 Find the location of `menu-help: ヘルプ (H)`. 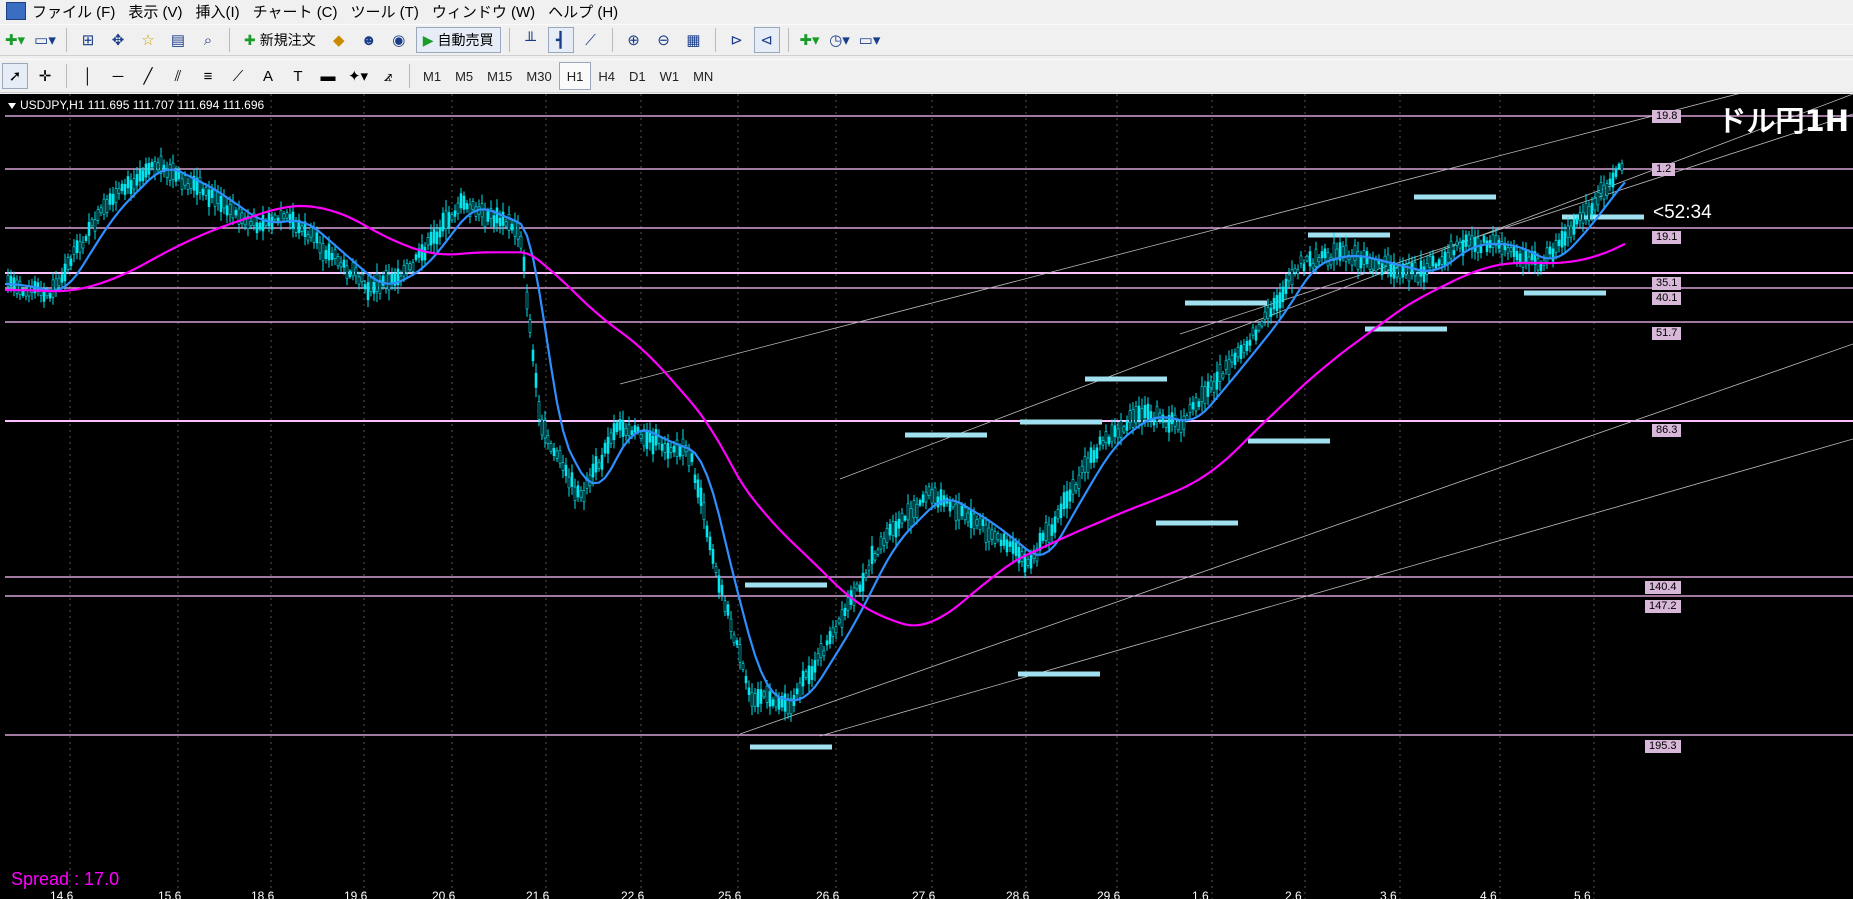

menu-help: ヘルプ (H) is located at coordinates (589, 11).